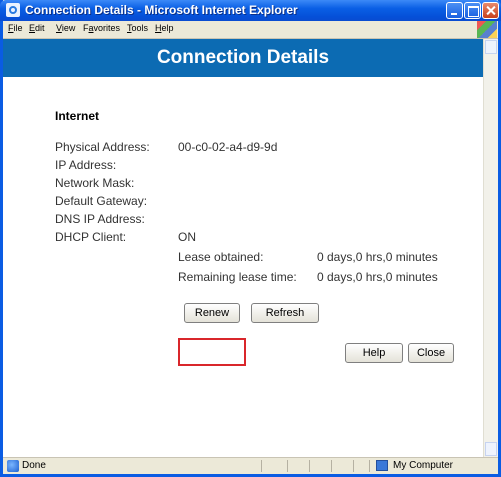 This screenshot has width=501, height=477. Describe the element at coordinates (243, 58) in the screenshot. I see `page-banner: Connection Details` at that location.